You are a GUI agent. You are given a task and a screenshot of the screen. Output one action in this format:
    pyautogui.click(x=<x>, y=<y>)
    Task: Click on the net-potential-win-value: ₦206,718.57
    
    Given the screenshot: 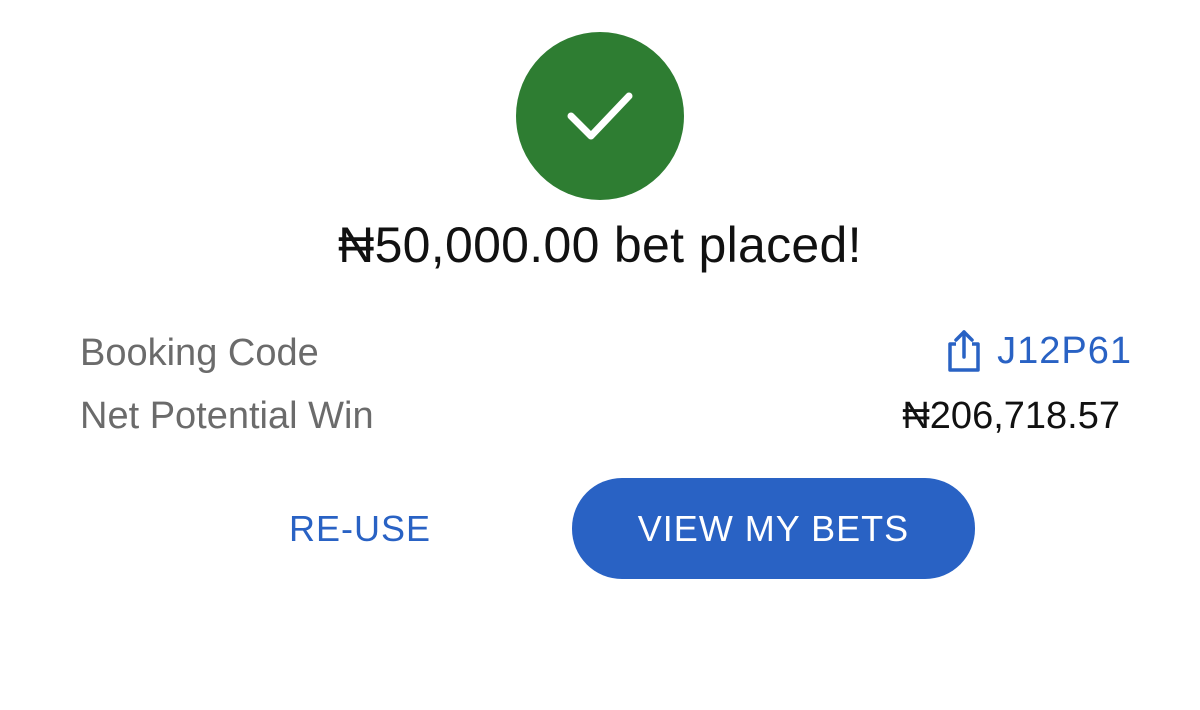 What is the action you would take?
    pyautogui.click(x=1011, y=416)
    